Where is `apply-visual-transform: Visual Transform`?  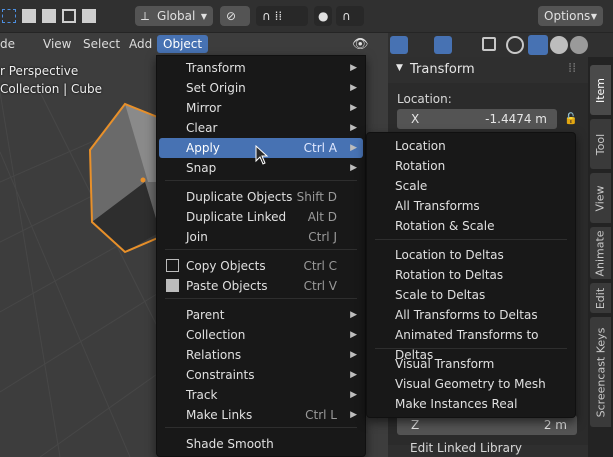
apply-visual-transform: Visual Transform is located at coordinates (471, 364).